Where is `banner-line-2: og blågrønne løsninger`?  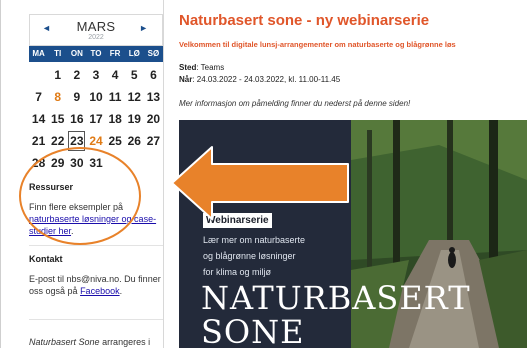 banner-line-2: og blågrønne løsninger is located at coordinates (249, 256).